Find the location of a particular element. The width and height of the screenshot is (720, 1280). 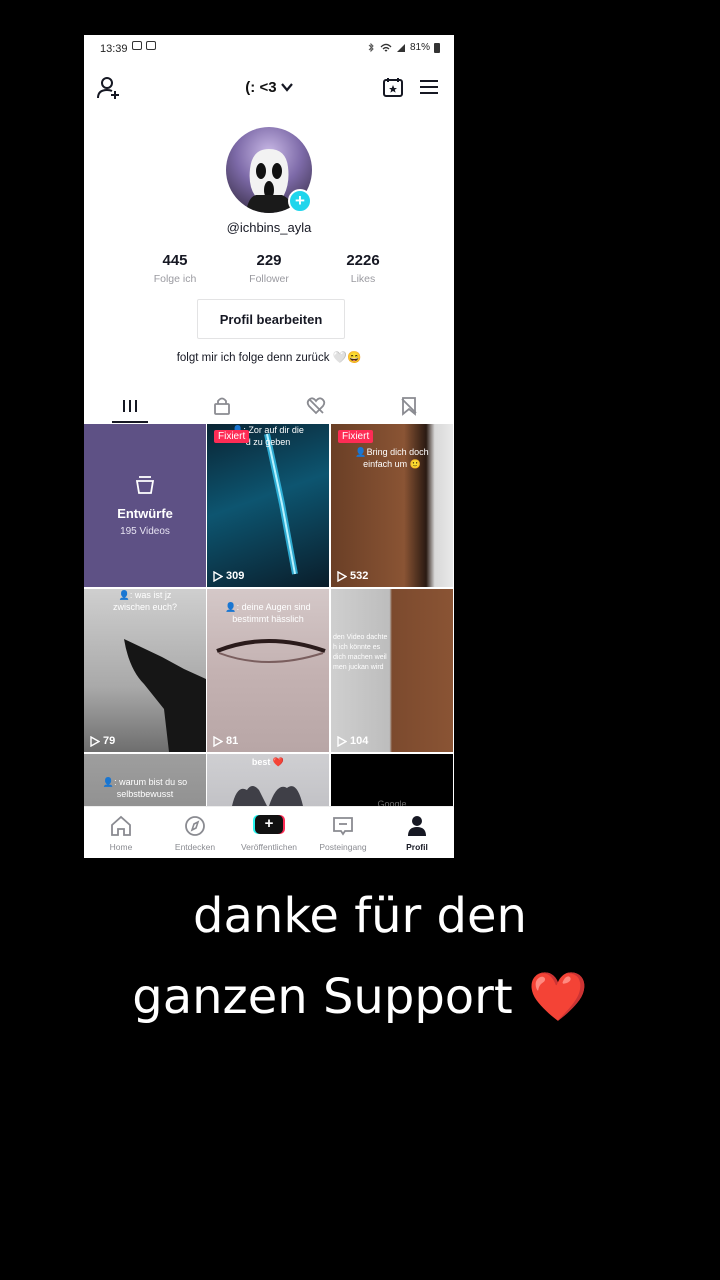

account-title: (: <3 is located at coordinates (261, 87).